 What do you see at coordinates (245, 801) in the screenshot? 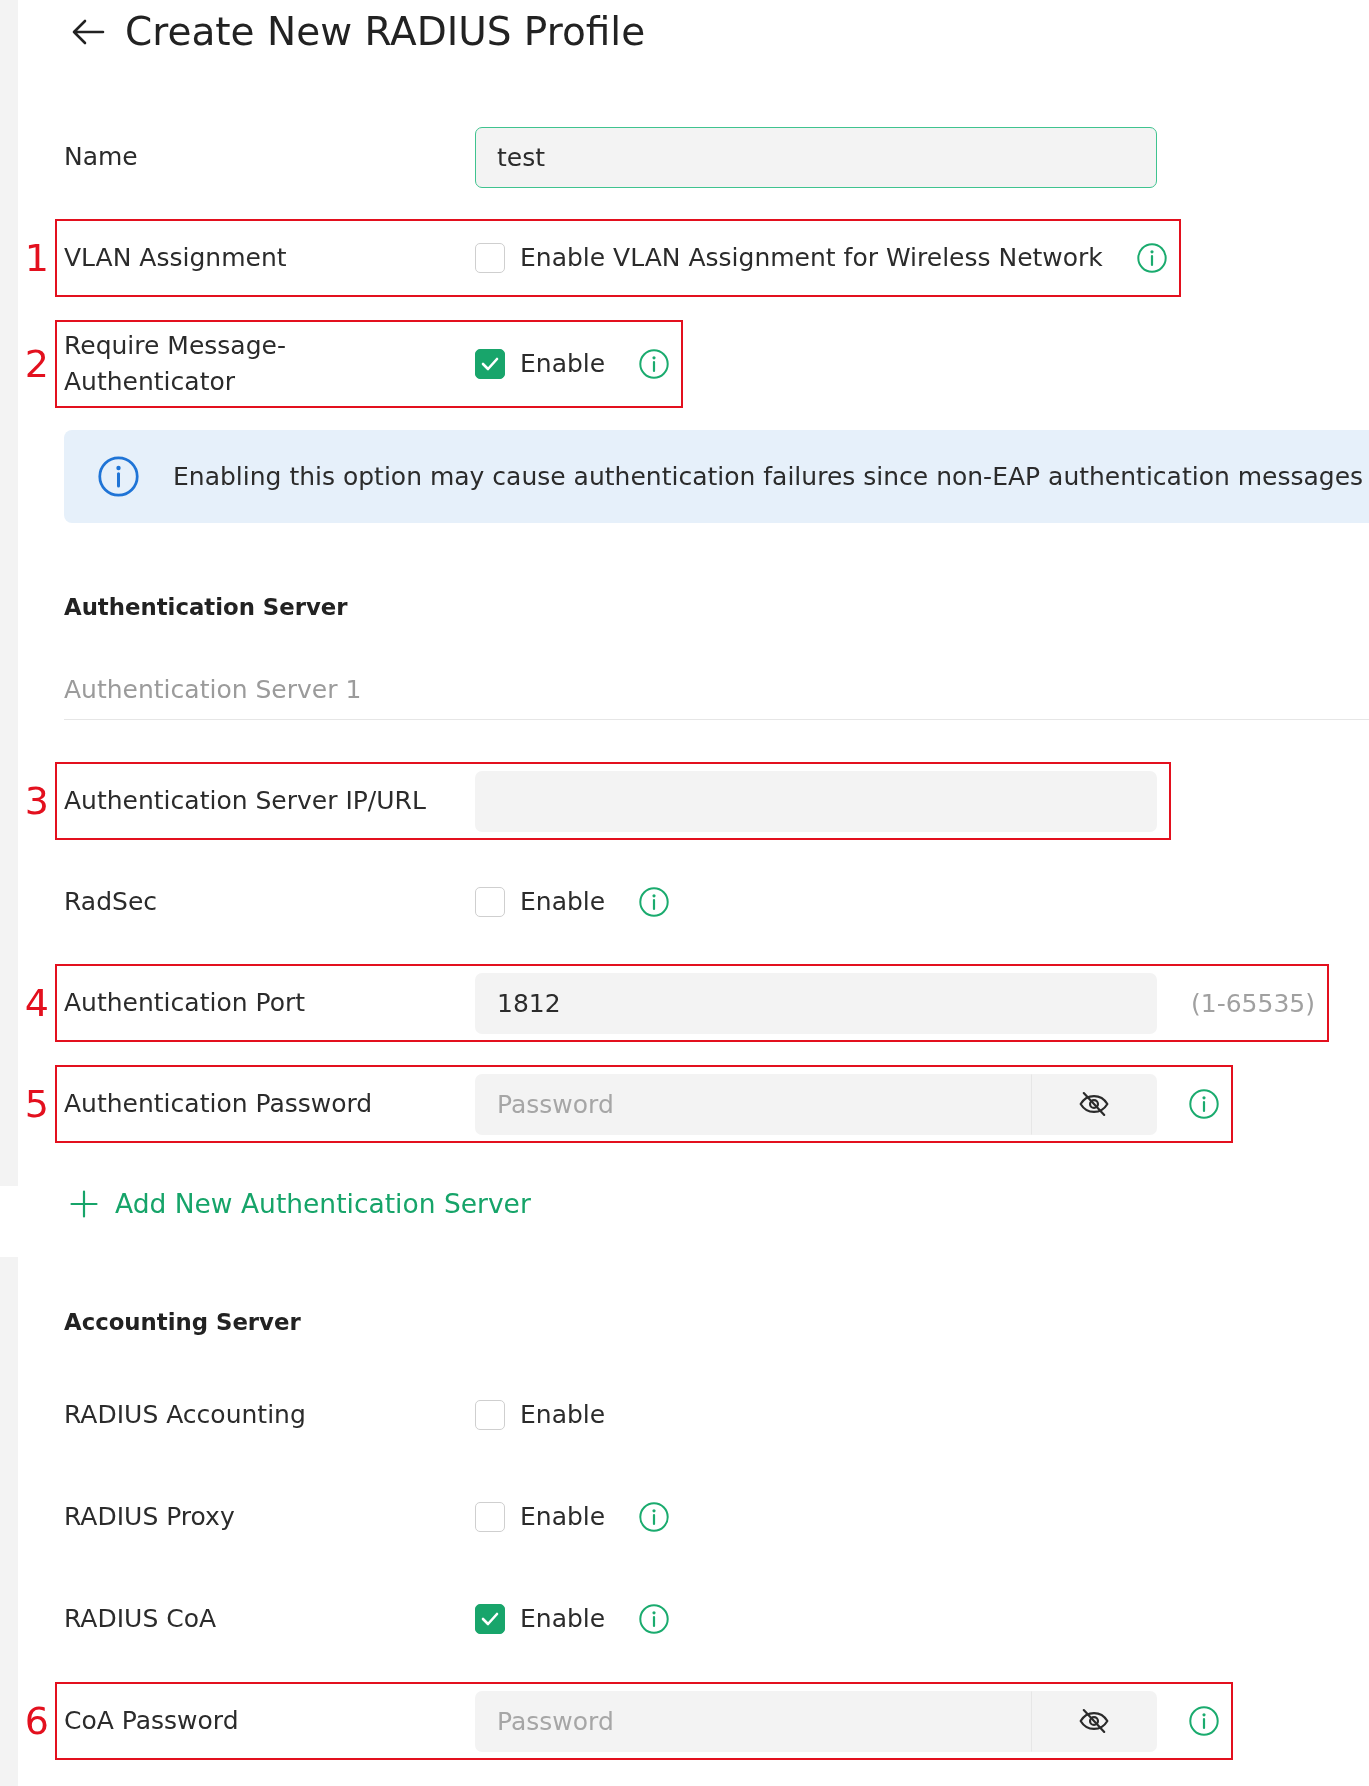
I see `field-label: Authentication Server IP/URL` at bounding box center [245, 801].